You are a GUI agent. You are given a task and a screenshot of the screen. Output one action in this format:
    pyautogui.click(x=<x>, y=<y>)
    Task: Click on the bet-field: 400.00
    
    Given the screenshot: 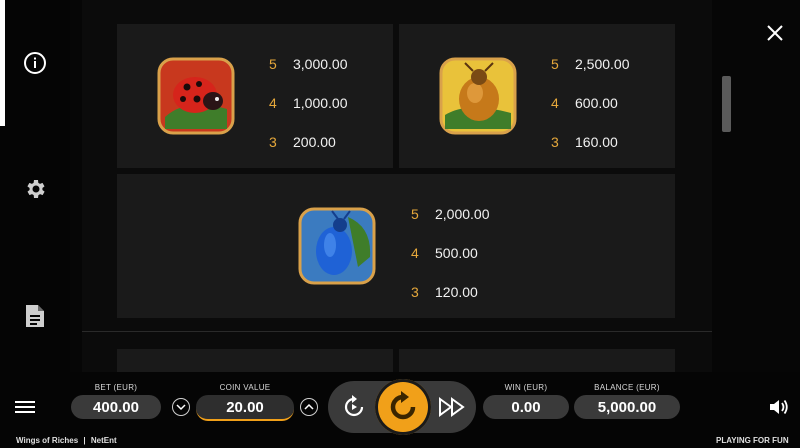 What is the action you would take?
    pyautogui.click(x=116, y=407)
    